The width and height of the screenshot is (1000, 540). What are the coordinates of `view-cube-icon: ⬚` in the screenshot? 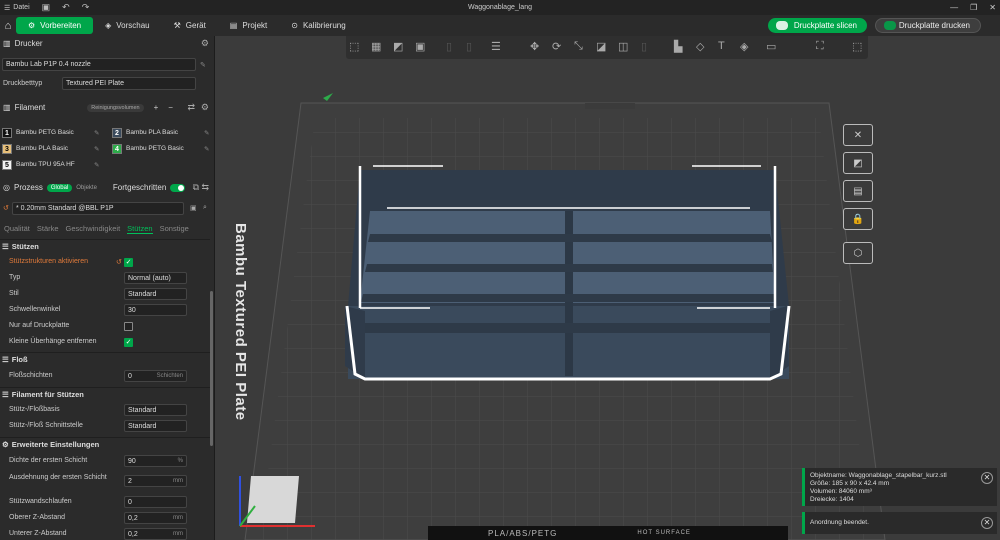 It's located at (857, 46).